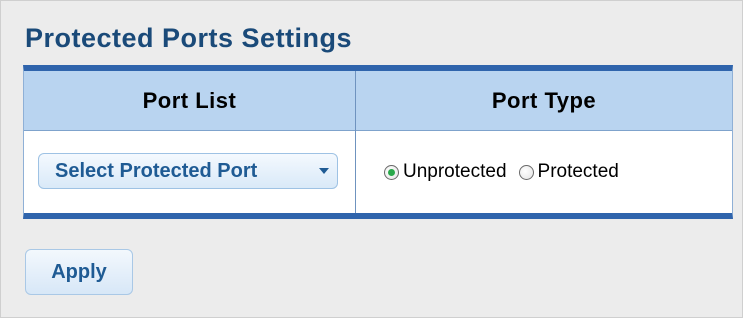 The image size is (743, 318). What do you see at coordinates (324, 171) in the screenshot?
I see `chevron-down-icon` at bounding box center [324, 171].